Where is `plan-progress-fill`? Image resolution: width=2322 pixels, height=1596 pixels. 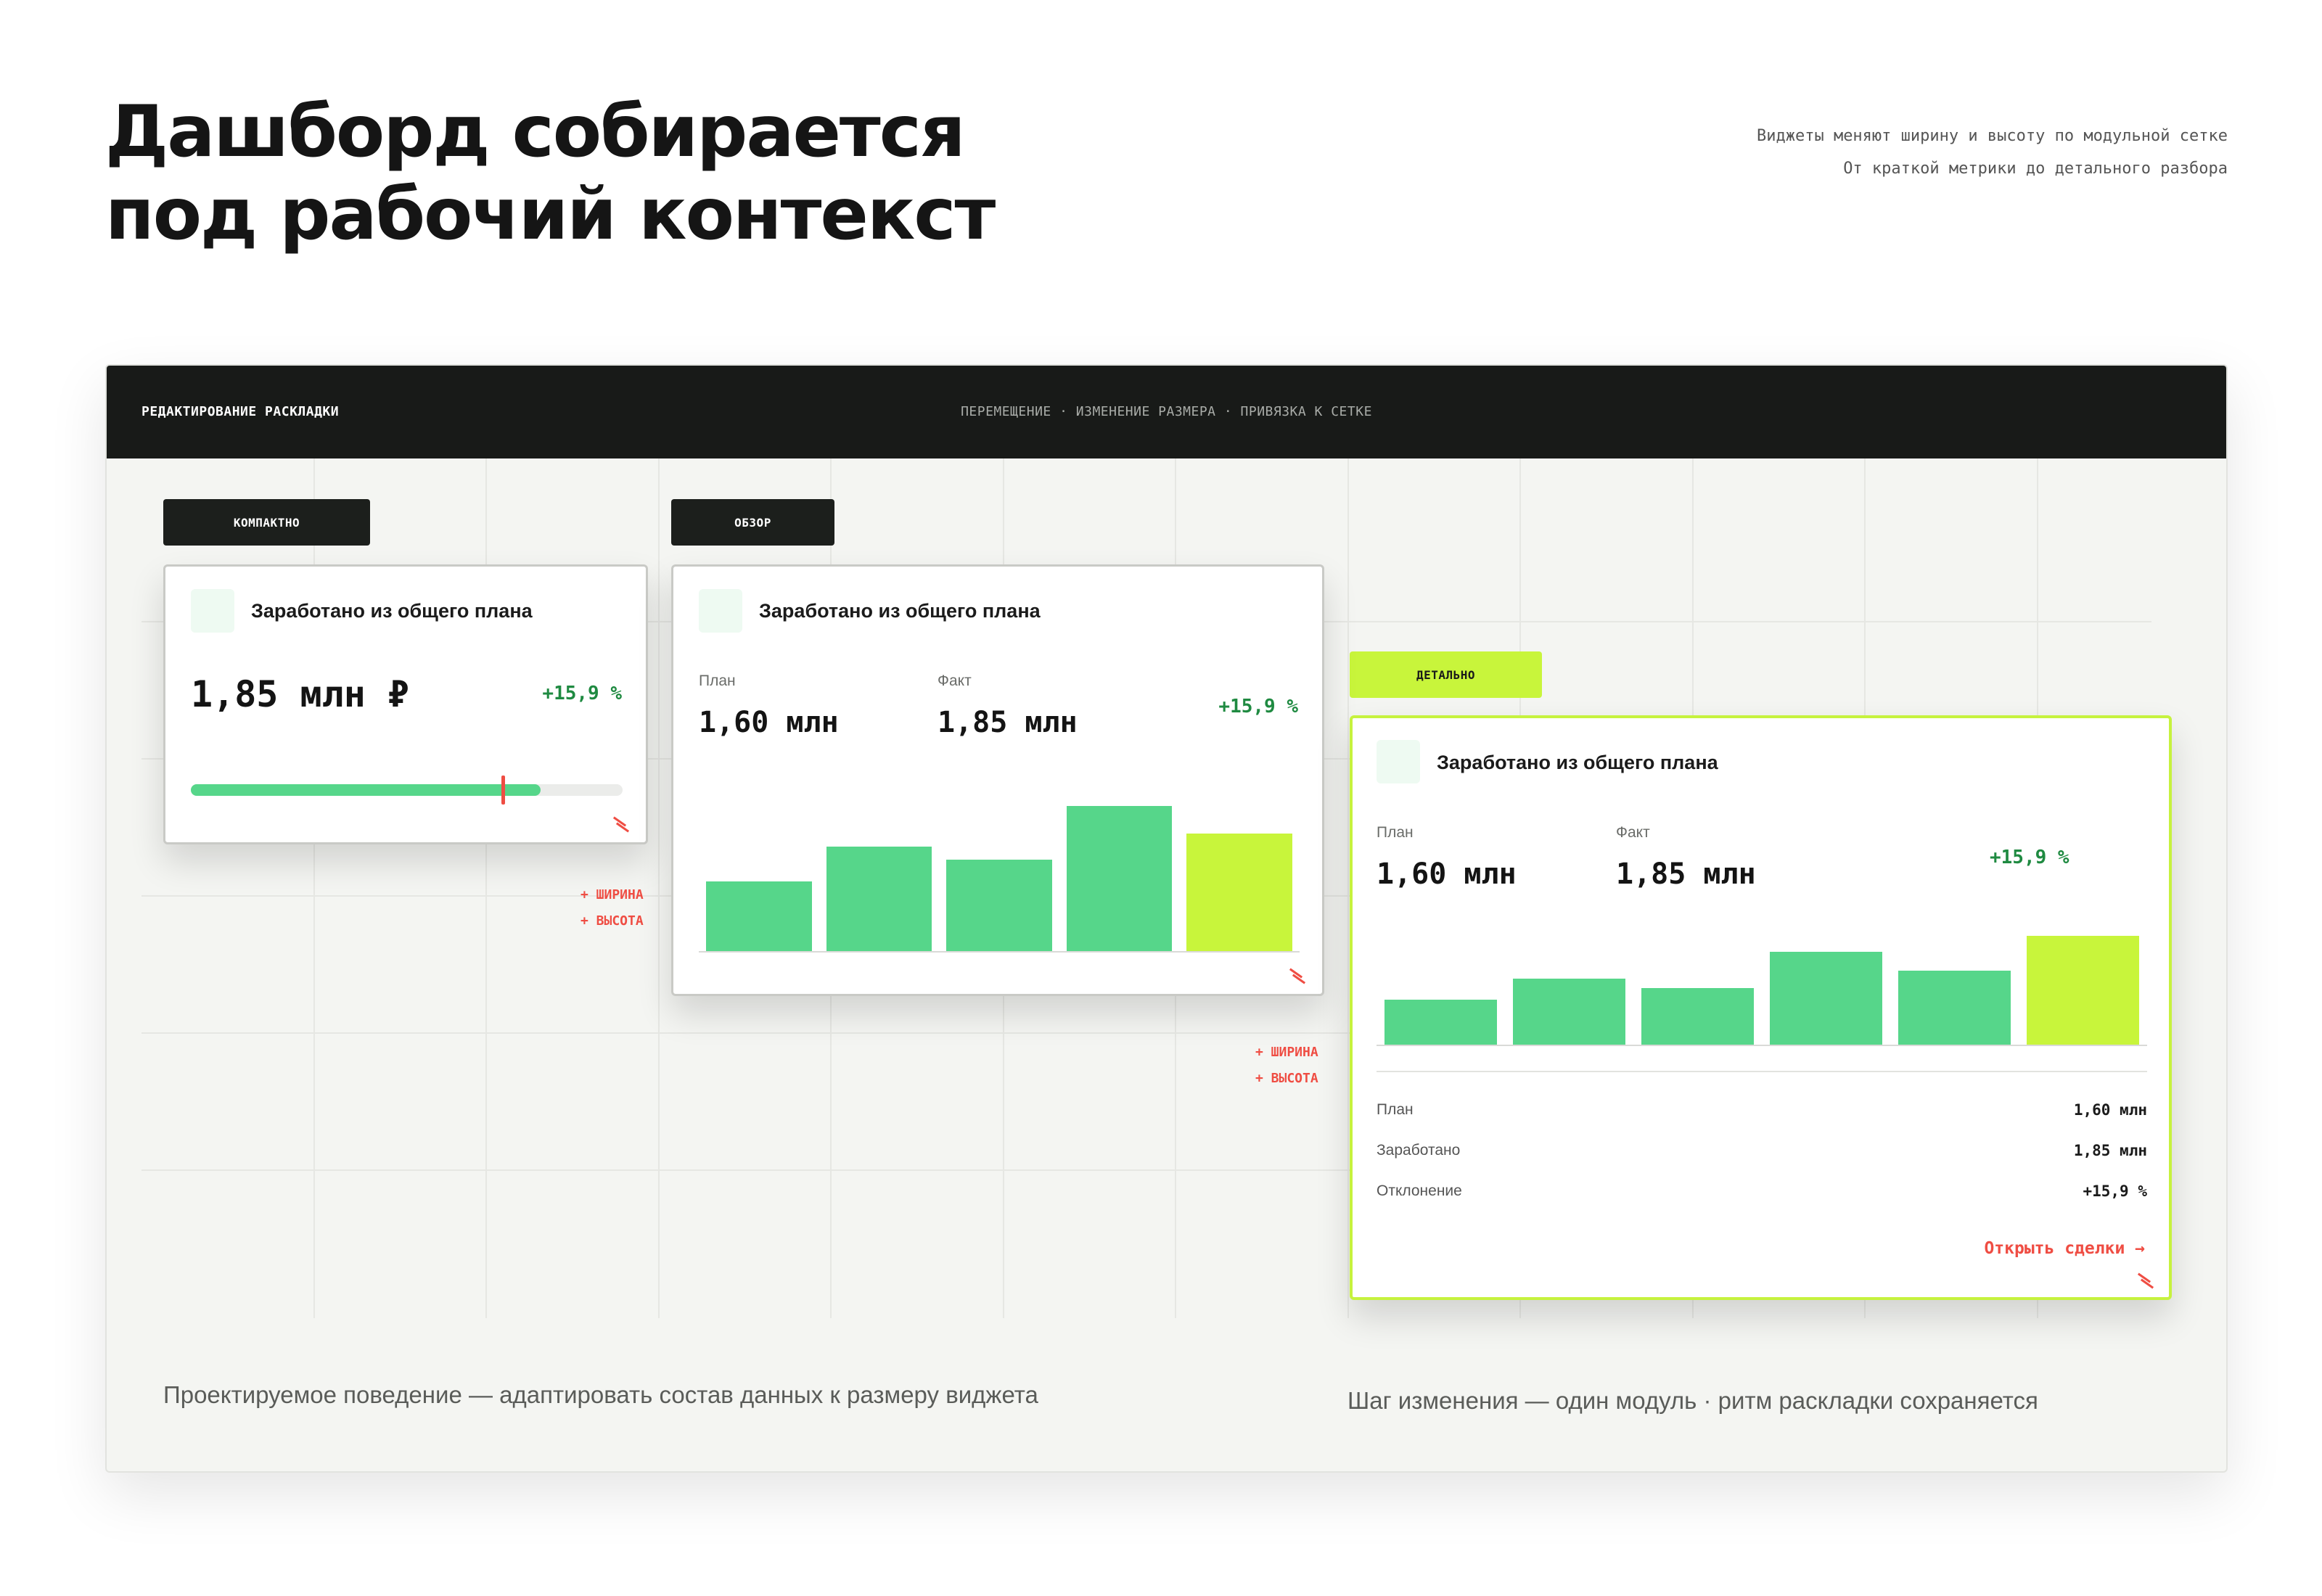
plan-progress-fill is located at coordinates (366, 790).